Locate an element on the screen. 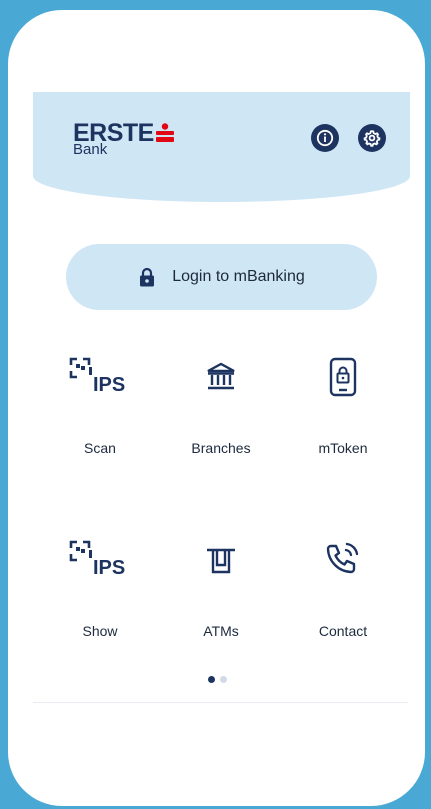 Image resolution: width=431 pixels, height=809 pixels. ips-scan-icon: IPS is located at coordinates (97, 376).